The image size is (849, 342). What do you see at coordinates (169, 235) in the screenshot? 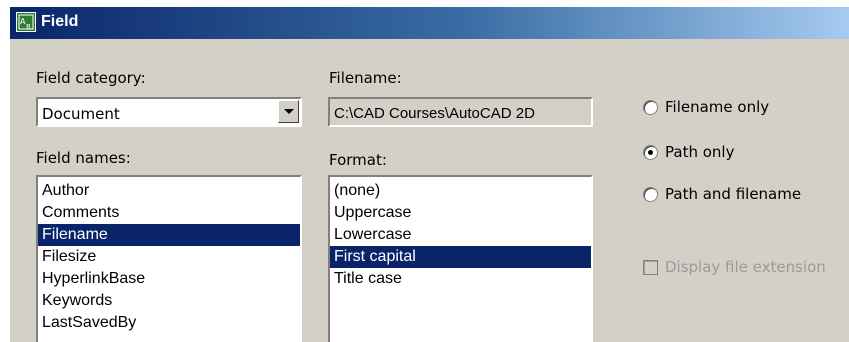
I see `list-item: Filename` at bounding box center [169, 235].